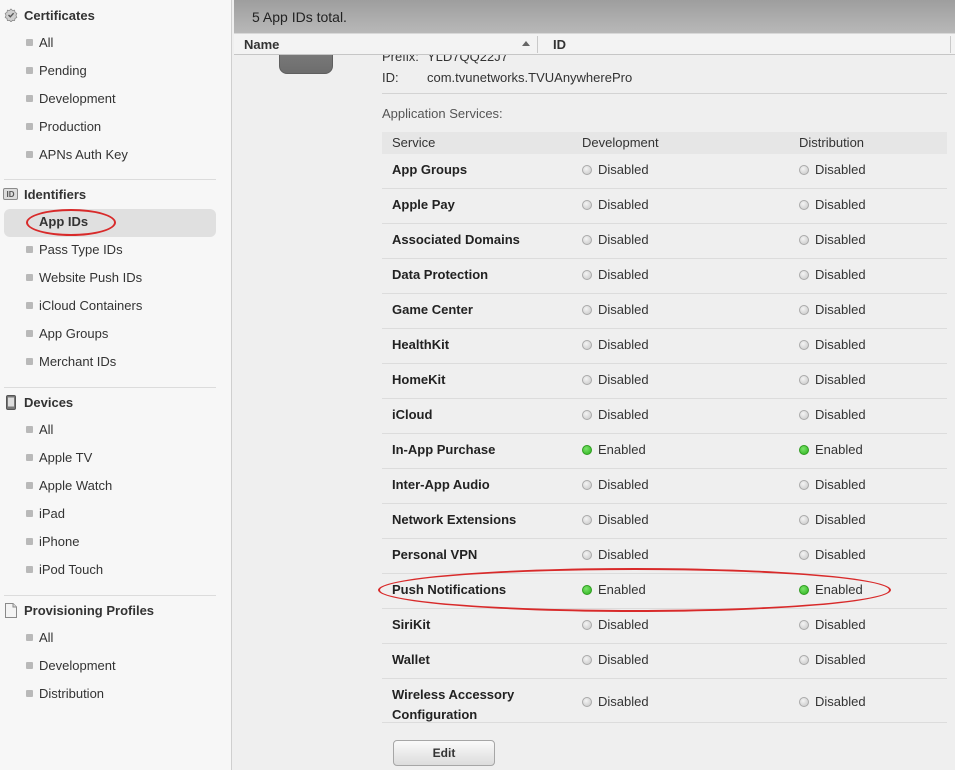 The height and width of the screenshot is (770, 955). Describe the element at coordinates (441, 484) in the screenshot. I see `service-name: Inter-App Audio` at that location.